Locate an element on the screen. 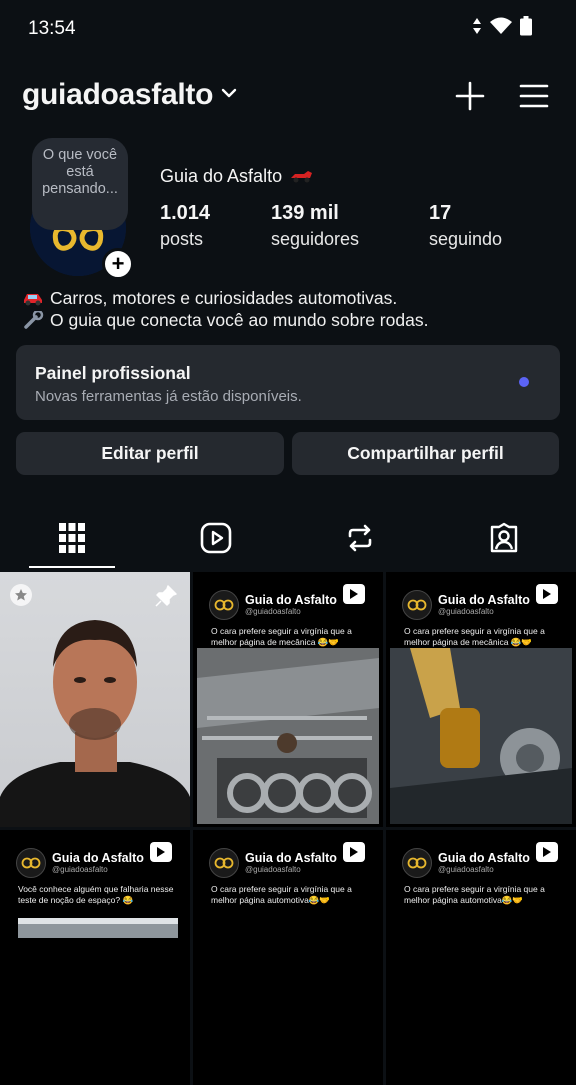  reels-play-icon is located at coordinates (216, 538).